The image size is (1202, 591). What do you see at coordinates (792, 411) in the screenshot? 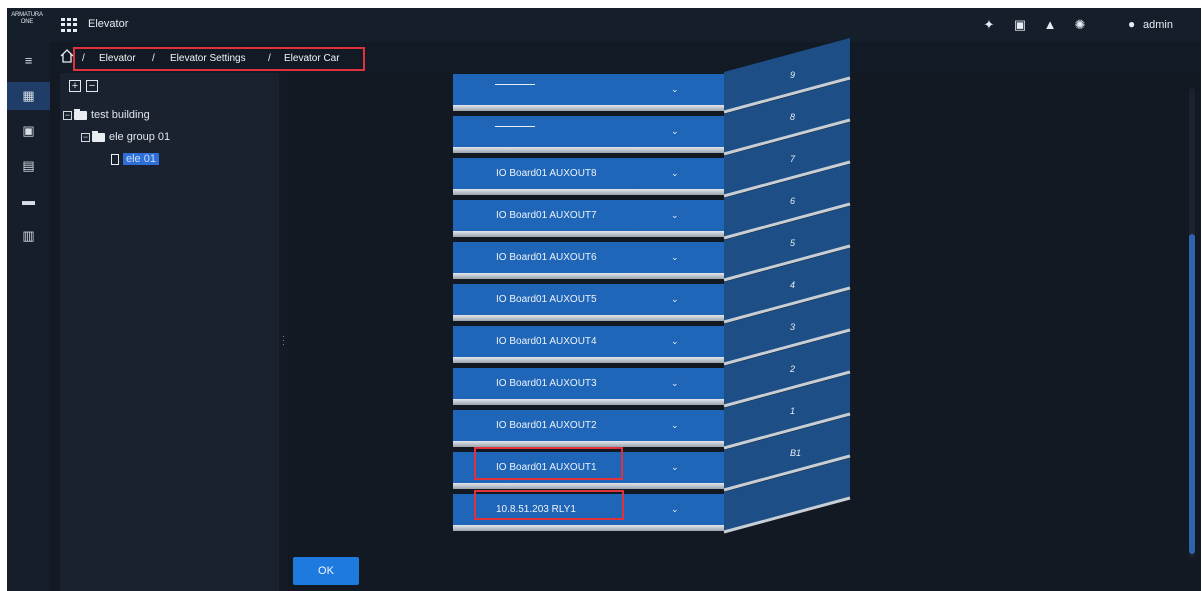
I see `floor-number-label: 1` at bounding box center [792, 411].